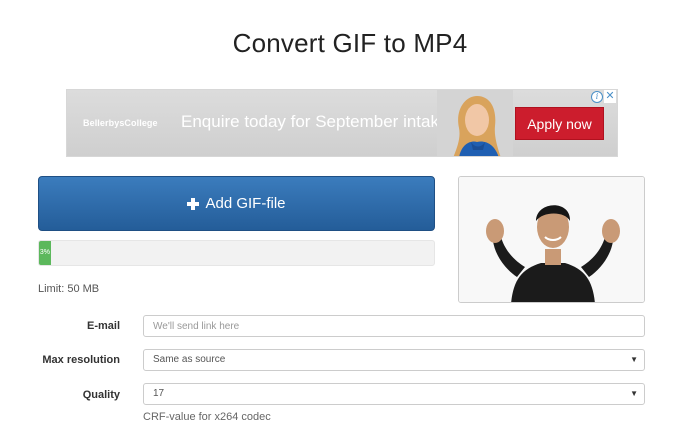  Describe the element at coordinates (189, 359) in the screenshot. I see `max-resolution-value: Same as source` at that location.